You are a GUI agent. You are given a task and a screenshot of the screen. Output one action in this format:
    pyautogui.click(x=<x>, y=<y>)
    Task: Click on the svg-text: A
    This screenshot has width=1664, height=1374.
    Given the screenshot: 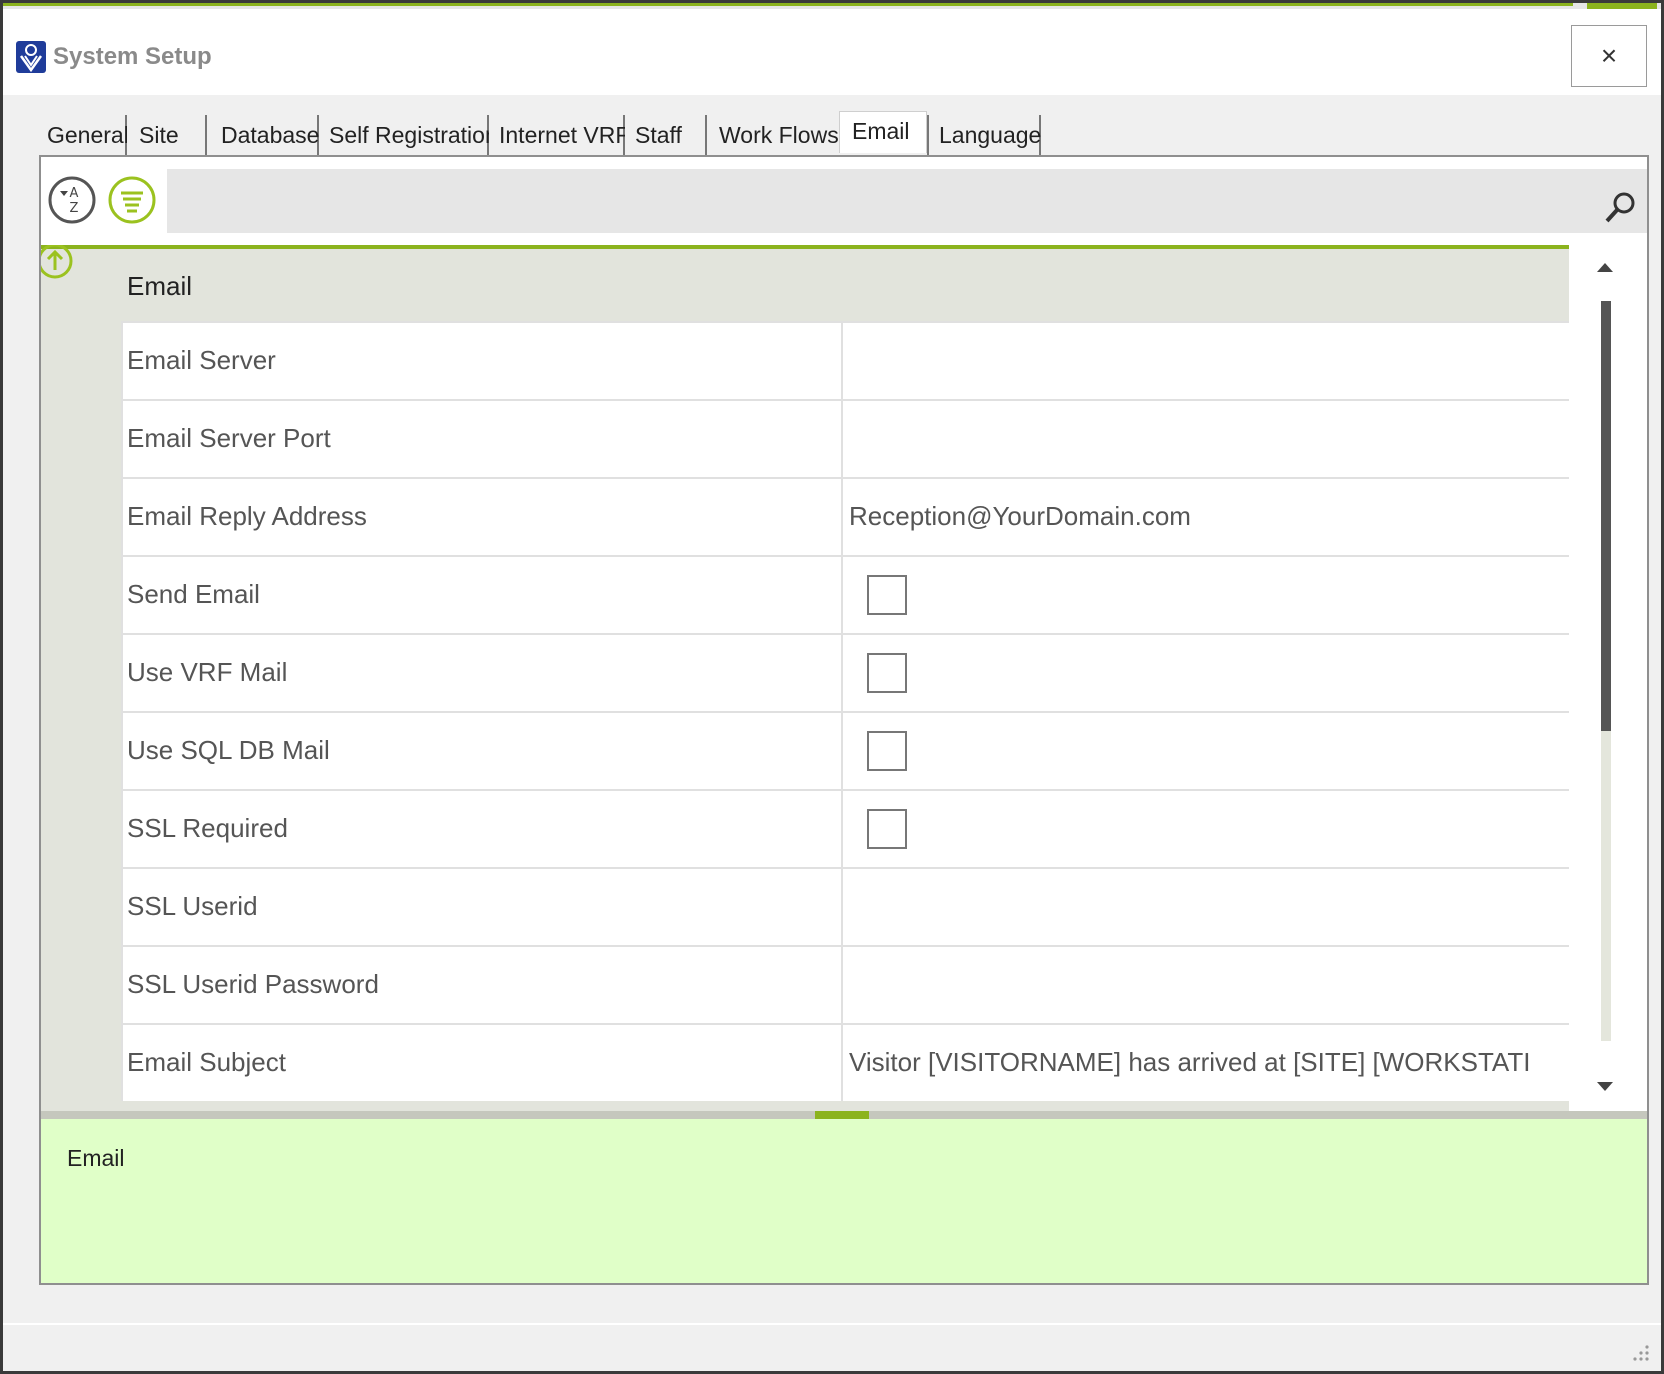 What is the action you would take?
    pyautogui.click(x=74, y=193)
    